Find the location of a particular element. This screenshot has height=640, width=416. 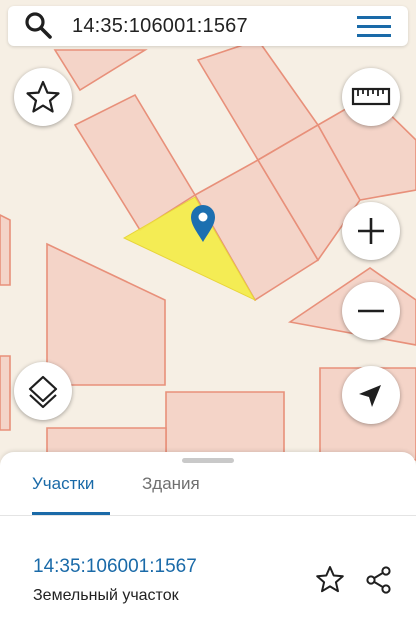

zoom-in-button is located at coordinates (371, 231).